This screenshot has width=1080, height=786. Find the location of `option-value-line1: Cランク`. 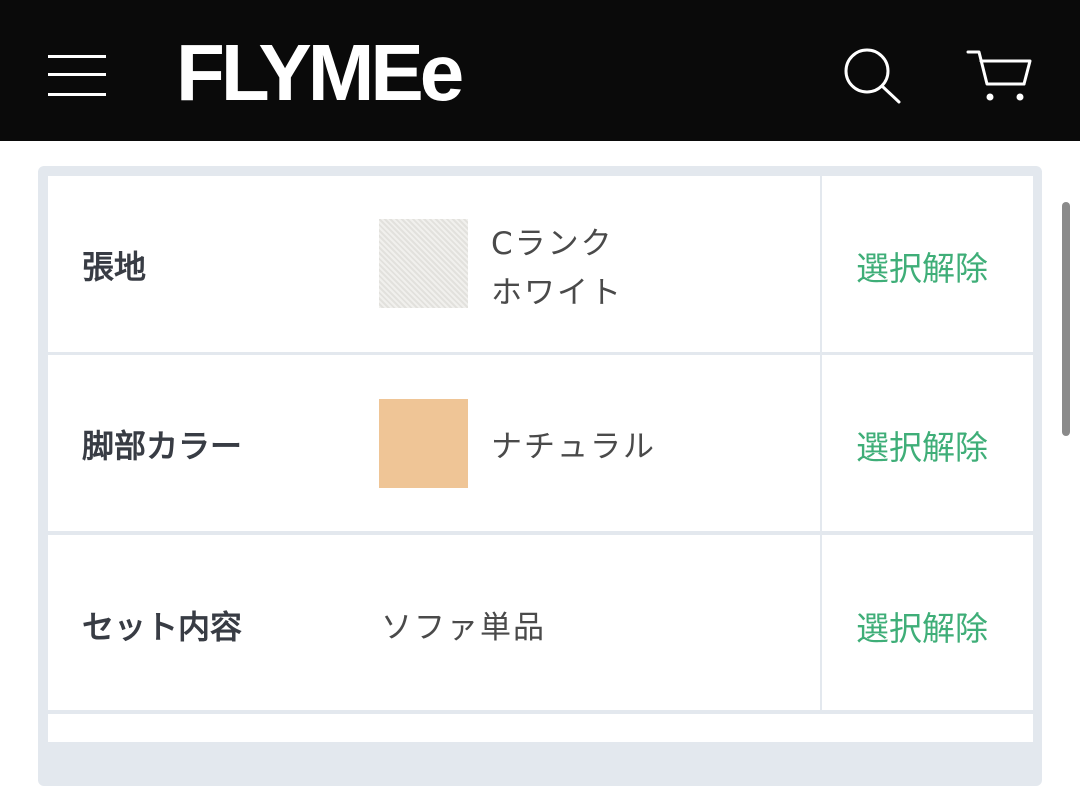

option-value-line1: Cランク is located at coordinates (552, 244).